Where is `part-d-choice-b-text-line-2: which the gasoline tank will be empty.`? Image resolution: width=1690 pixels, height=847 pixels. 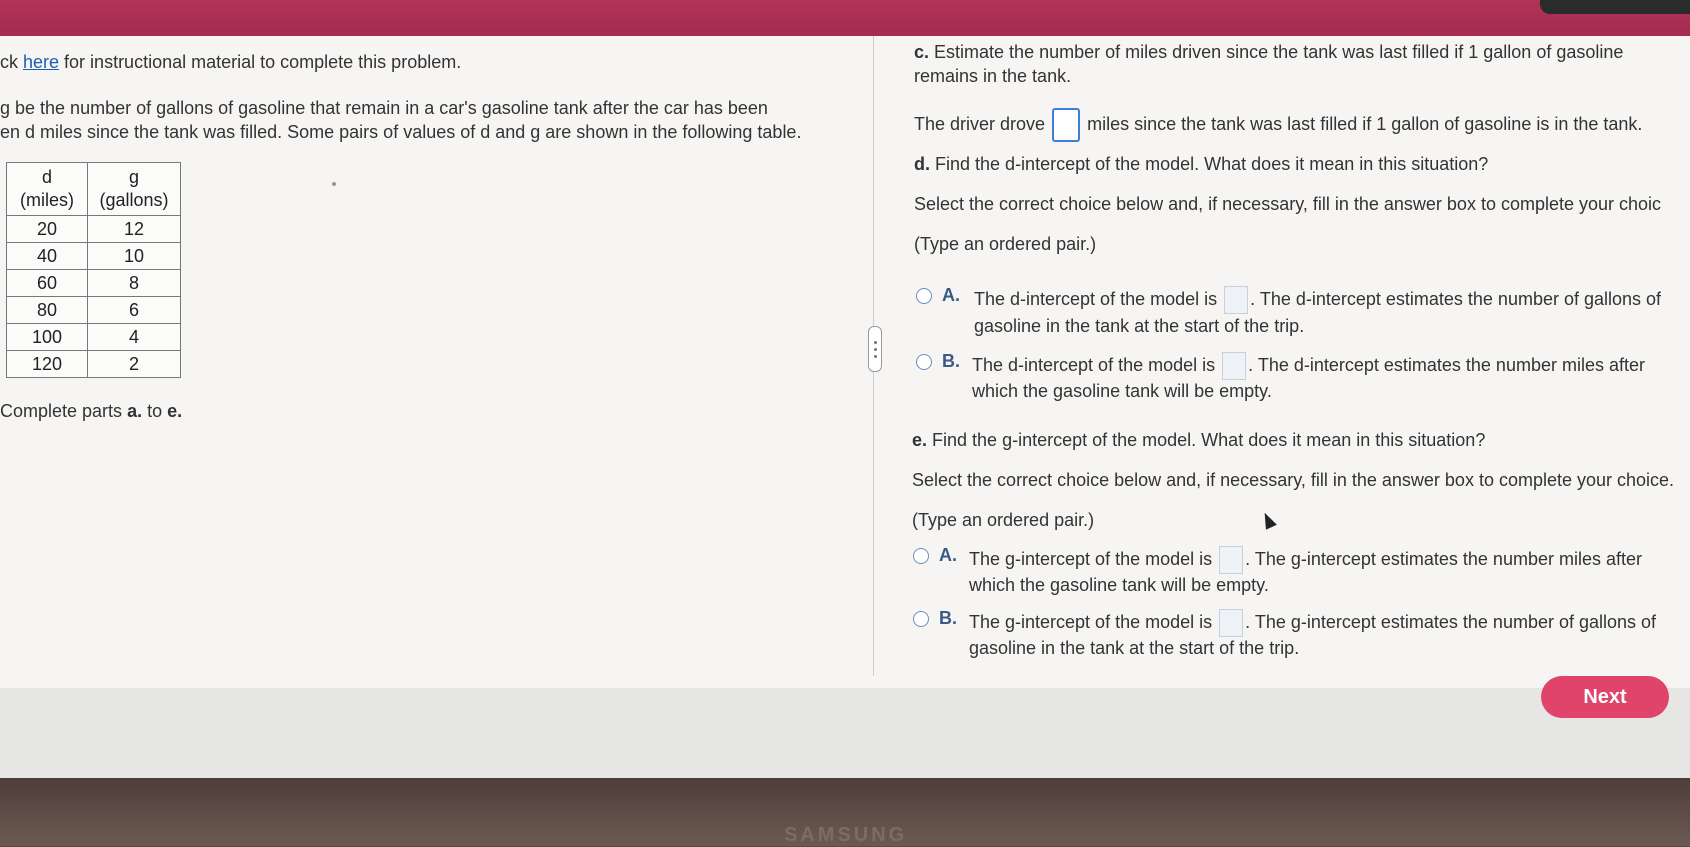
part-d-choice-b-text-line-2: which the gasoline tank will be empty. is located at coordinates (1122, 391).